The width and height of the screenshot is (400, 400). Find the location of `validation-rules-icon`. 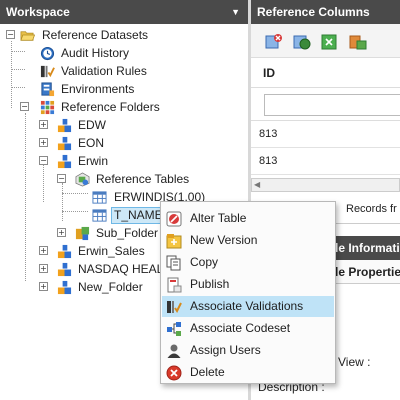

validation-rules-icon is located at coordinates (47, 71).